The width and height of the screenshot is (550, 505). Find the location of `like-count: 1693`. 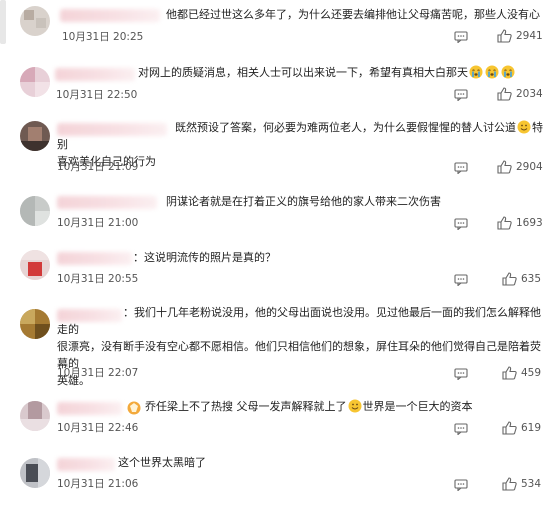

like-count: 1693 is located at coordinates (529, 223).